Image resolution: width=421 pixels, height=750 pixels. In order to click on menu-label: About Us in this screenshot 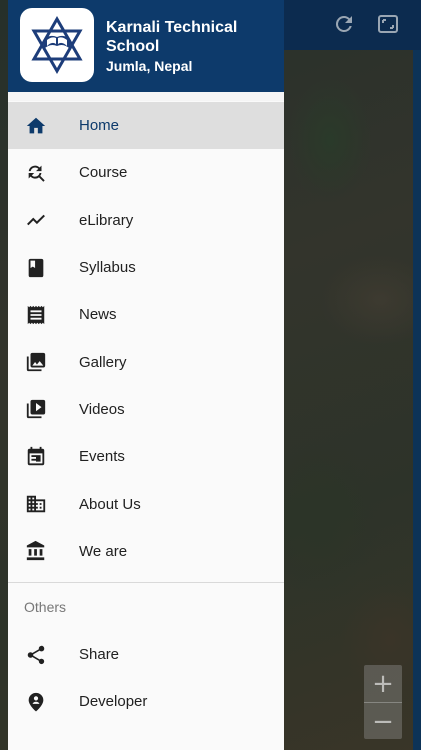, I will do `click(110, 504)`.